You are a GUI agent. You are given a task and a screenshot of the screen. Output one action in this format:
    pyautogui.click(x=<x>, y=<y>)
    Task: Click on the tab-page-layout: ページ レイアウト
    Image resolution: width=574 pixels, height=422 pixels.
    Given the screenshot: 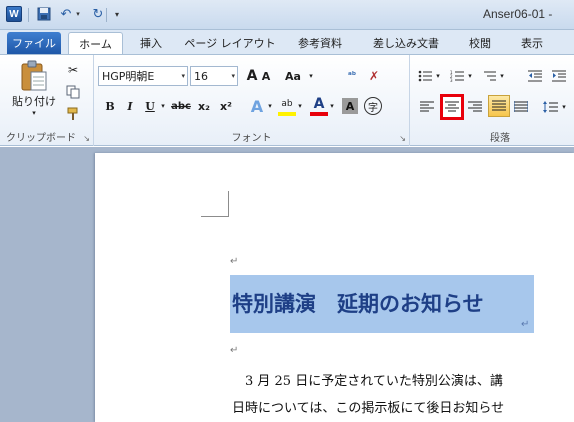 What is the action you would take?
    pyautogui.click(x=230, y=43)
    